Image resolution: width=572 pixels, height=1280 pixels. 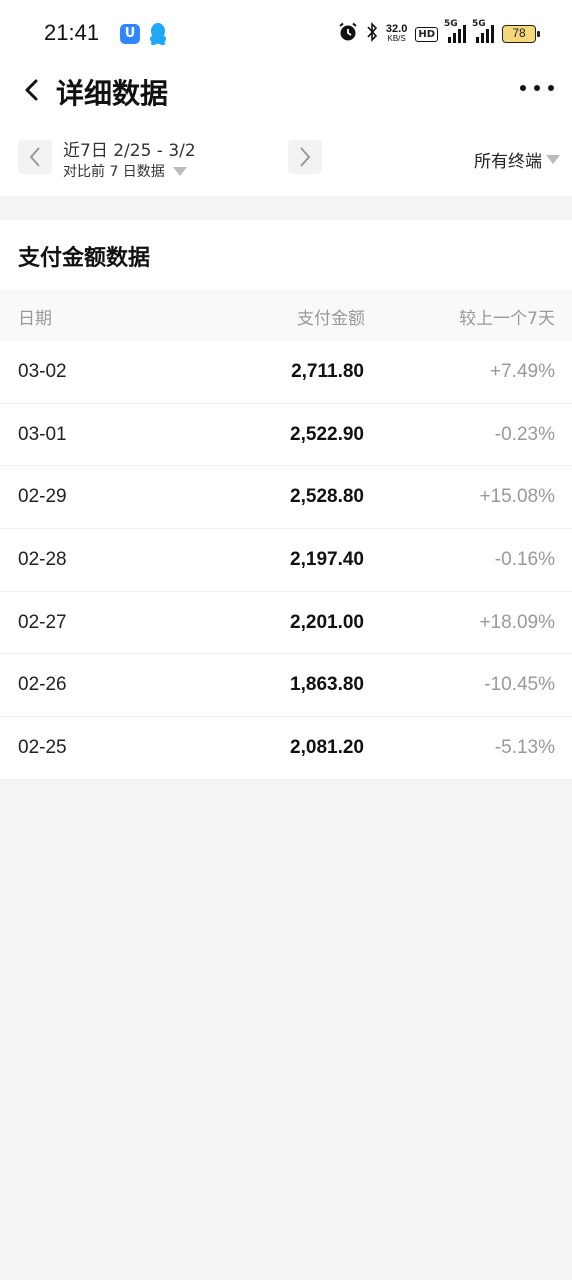 What do you see at coordinates (72, 32) in the screenshot?
I see `status-time: 21:41` at bounding box center [72, 32].